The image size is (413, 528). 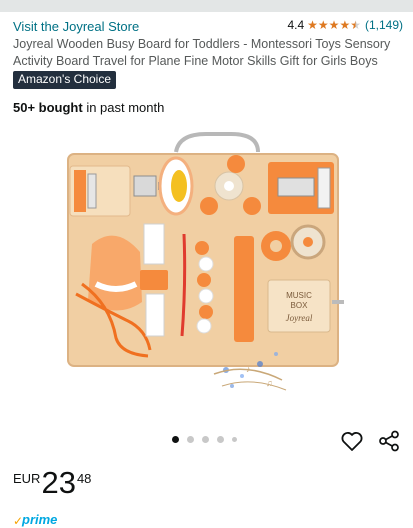 I want to click on amazons-choice-badge: Amazon's Choice, so click(x=64, y=80).